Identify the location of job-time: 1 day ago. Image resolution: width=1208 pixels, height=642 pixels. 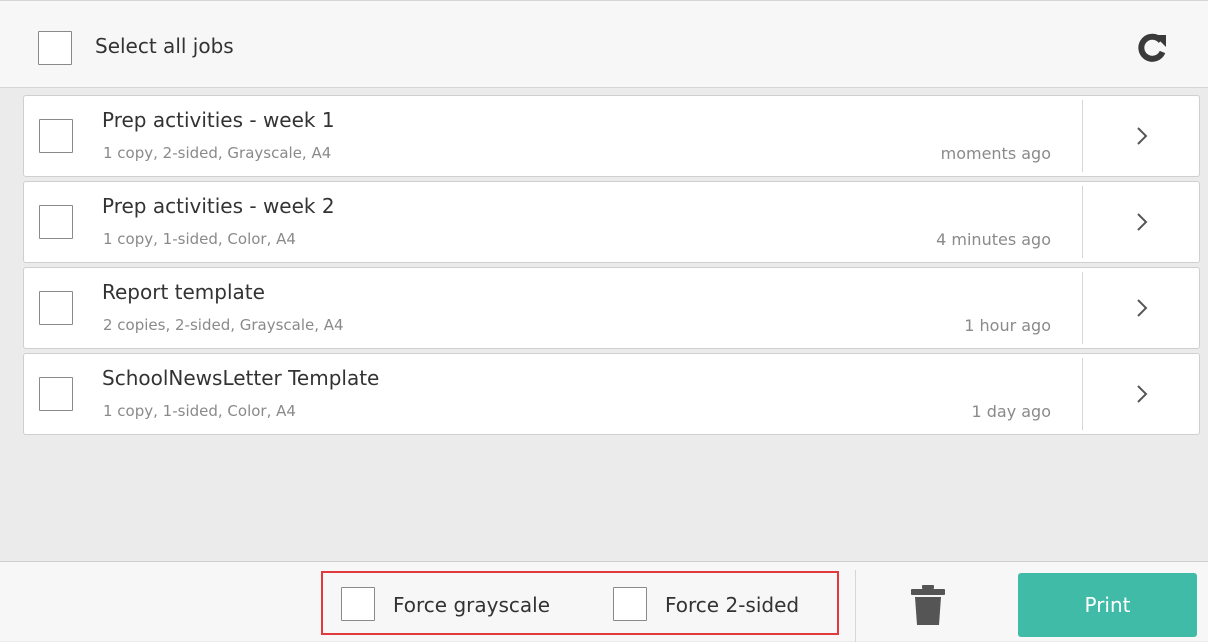
(1011, 411).